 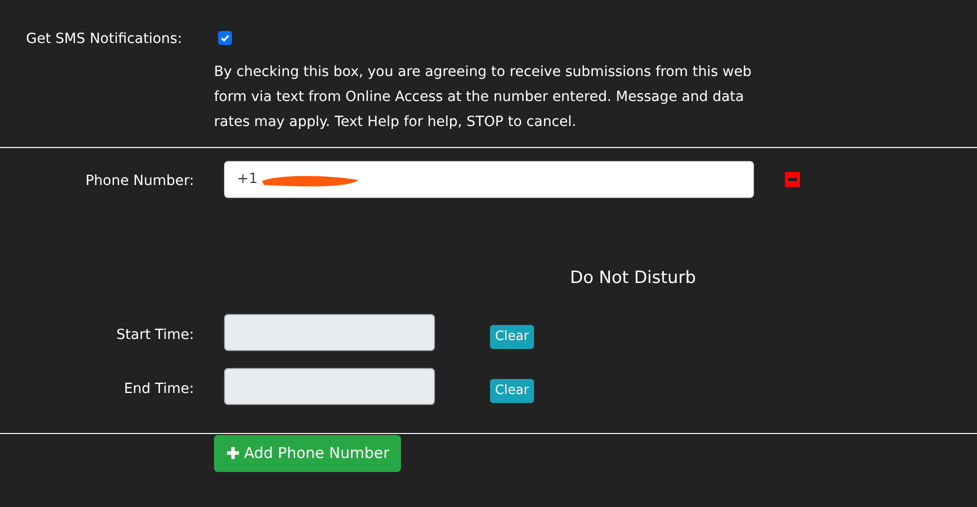 What do you see at coordinates (104, 39) in the screenshot?
I see `field-label: Get SMS Notifications:` at bounding box center [104, 39].